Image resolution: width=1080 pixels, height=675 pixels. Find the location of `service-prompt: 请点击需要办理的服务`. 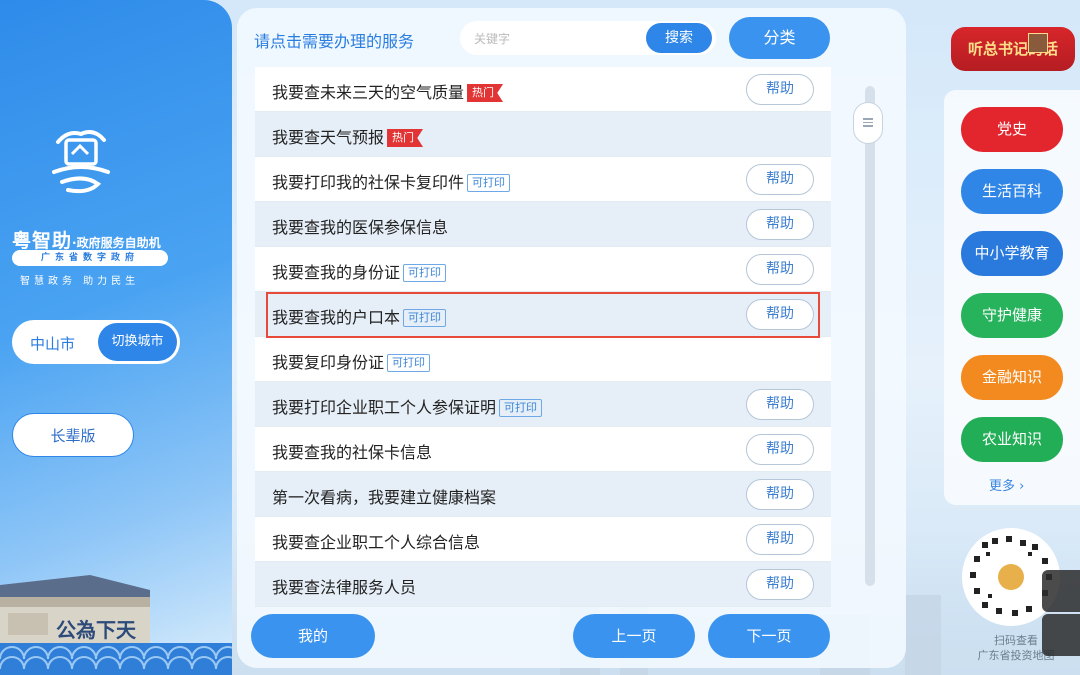

service-prompt: 请点击需要办理的服务 is located at coordinates (334, 41).